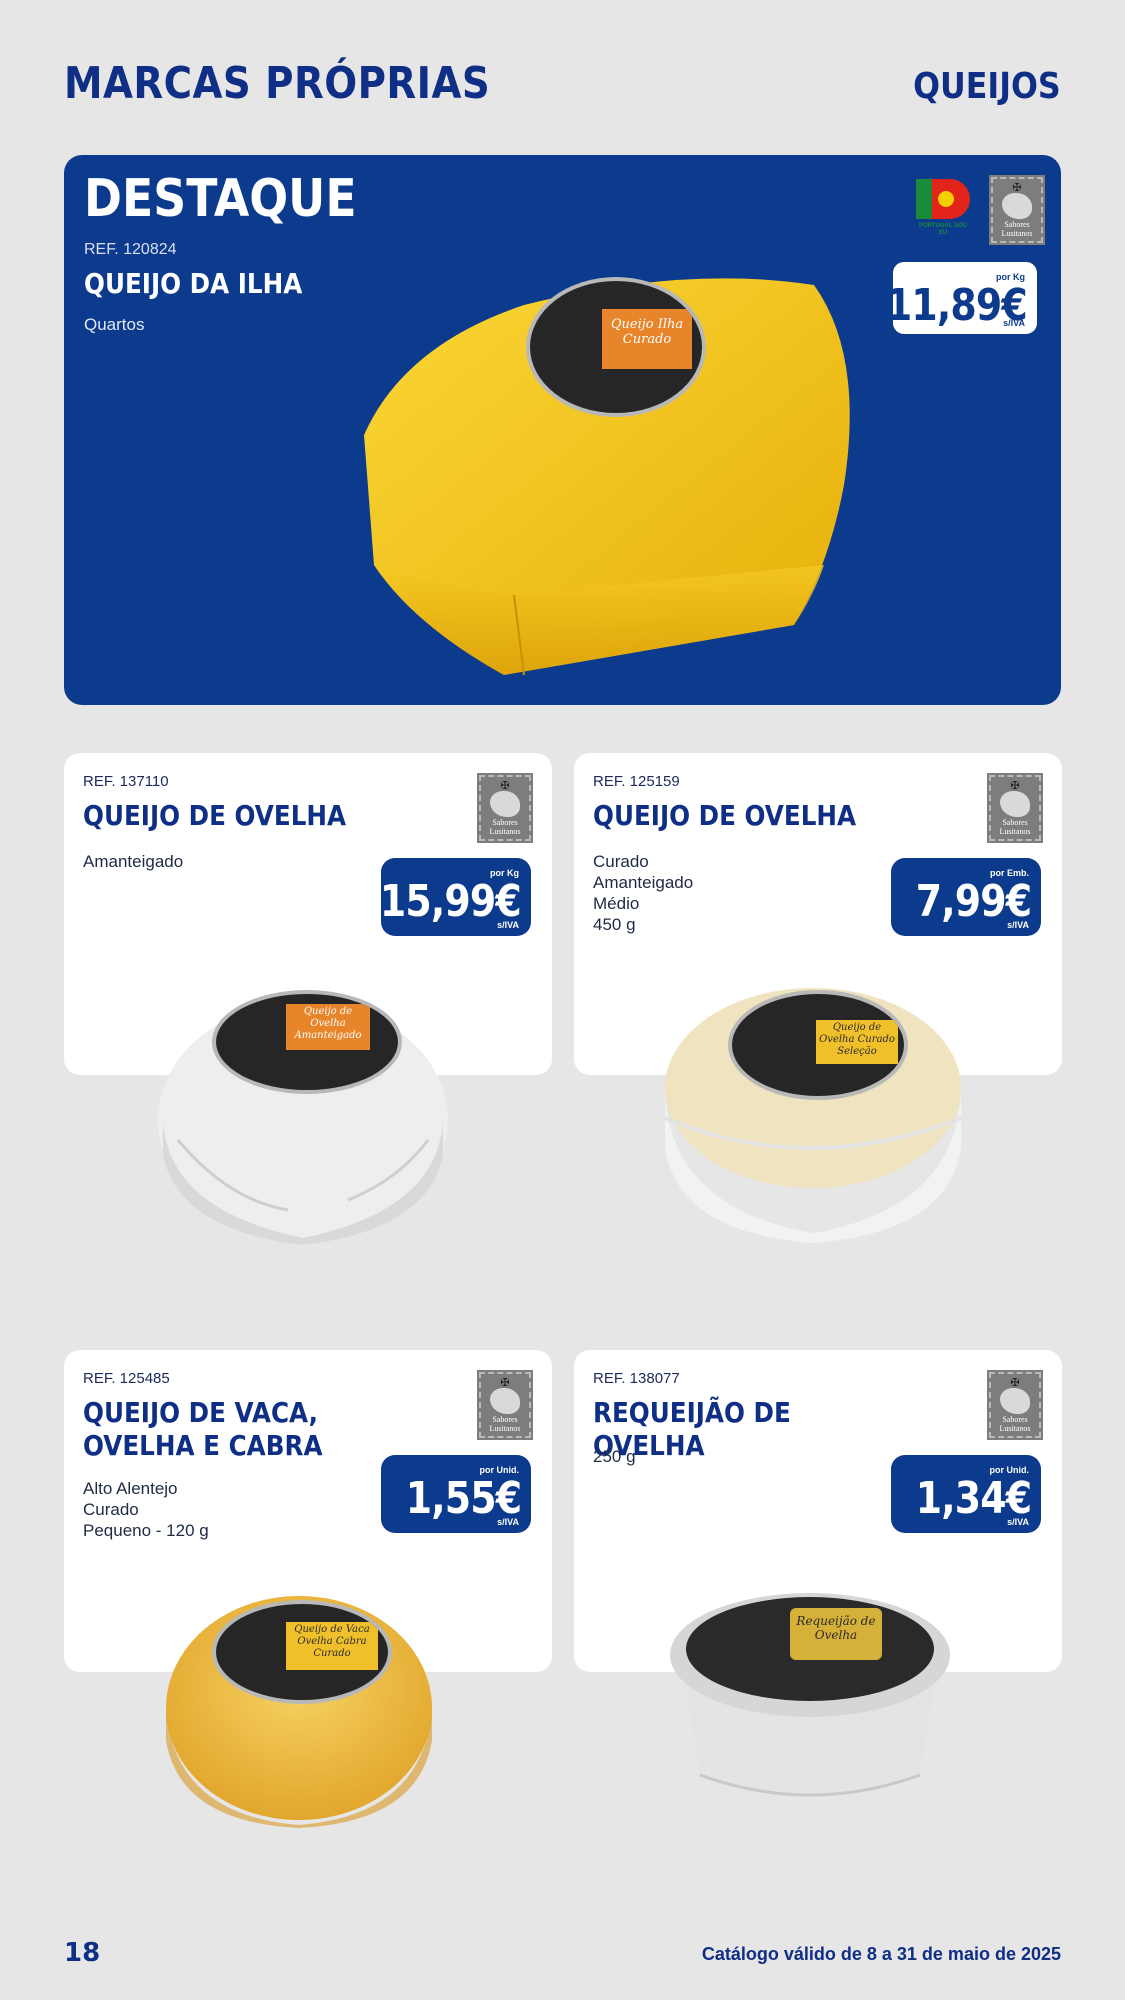 This screenshot has width=1125, height=2000. I want to click on product-name: QUEIJO DE VACA, OVELHA E CABRA, so click(203, 1429).